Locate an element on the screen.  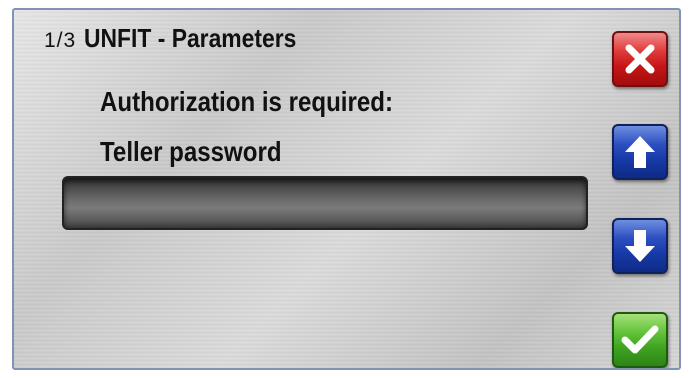
teller-password-input is located at coordinates (325, 203).